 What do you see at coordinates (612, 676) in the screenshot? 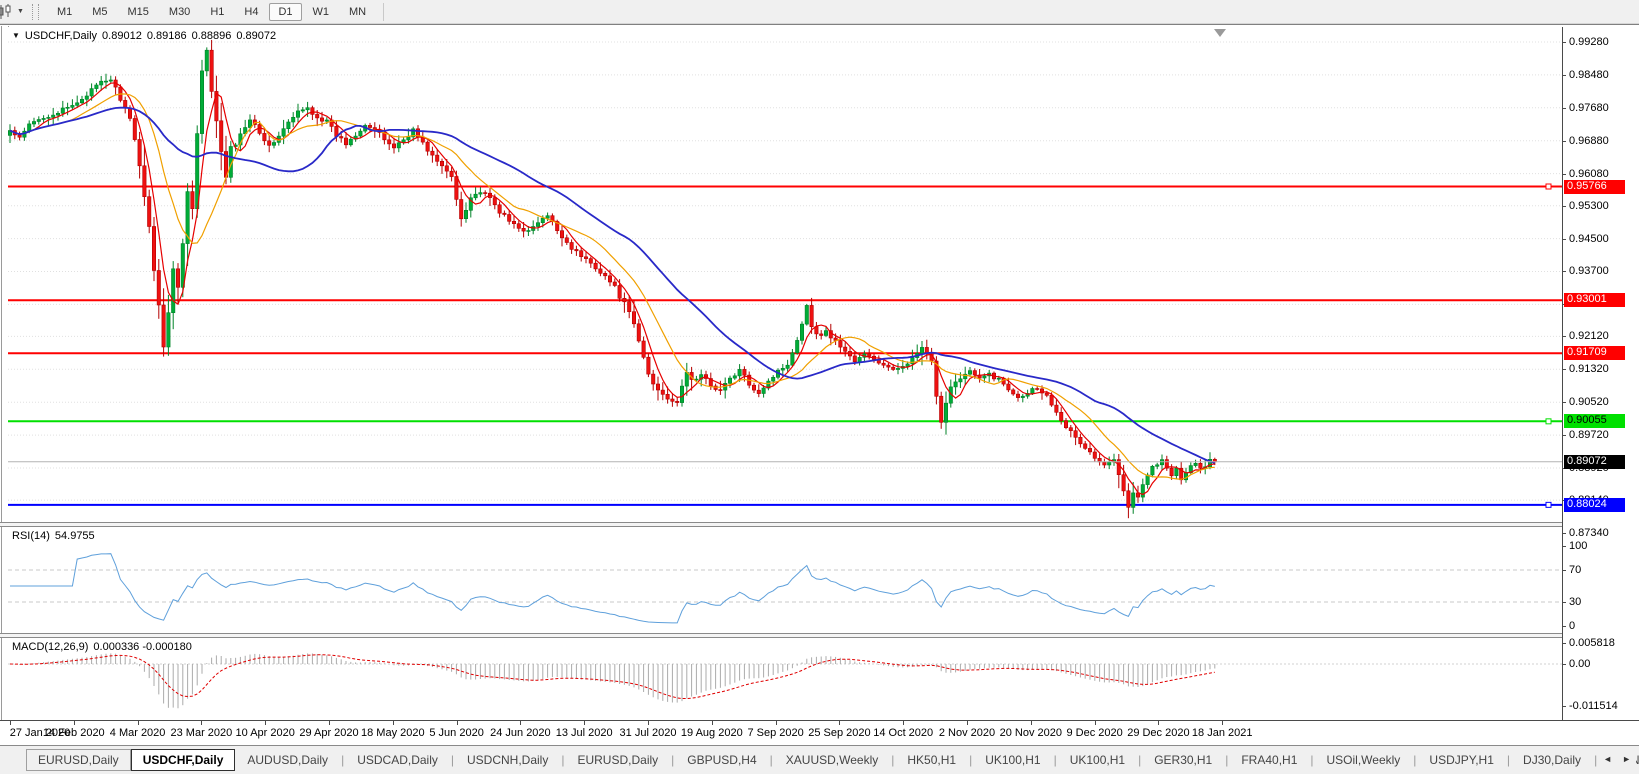
I see `macd-signal-line` at bounding box center [612, 676].